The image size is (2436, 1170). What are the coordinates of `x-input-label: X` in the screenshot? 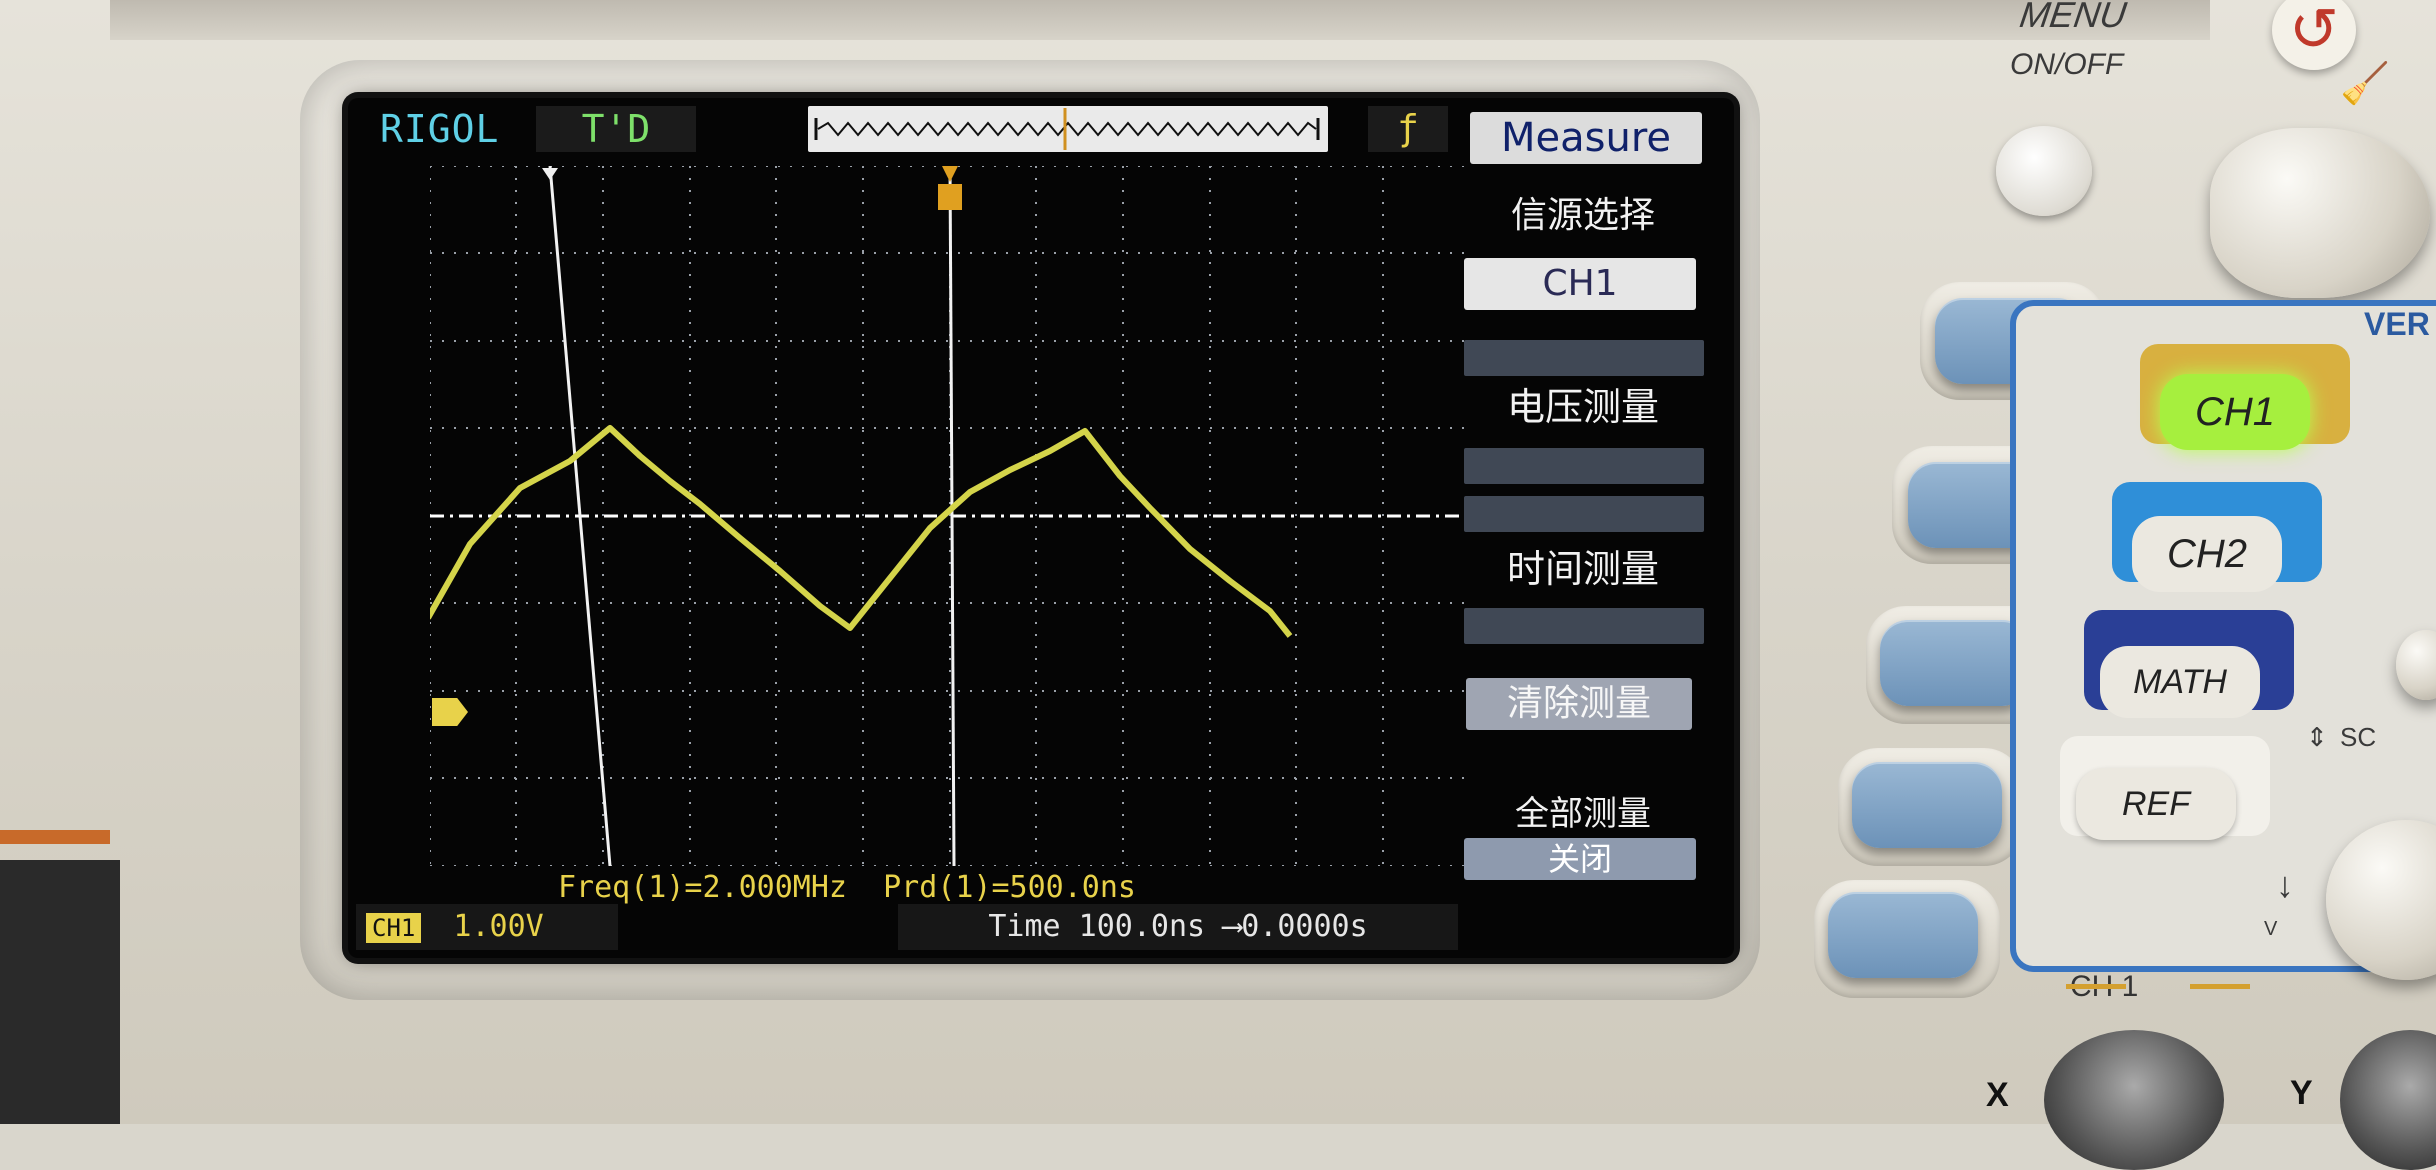 It's located at (1997, 1095).